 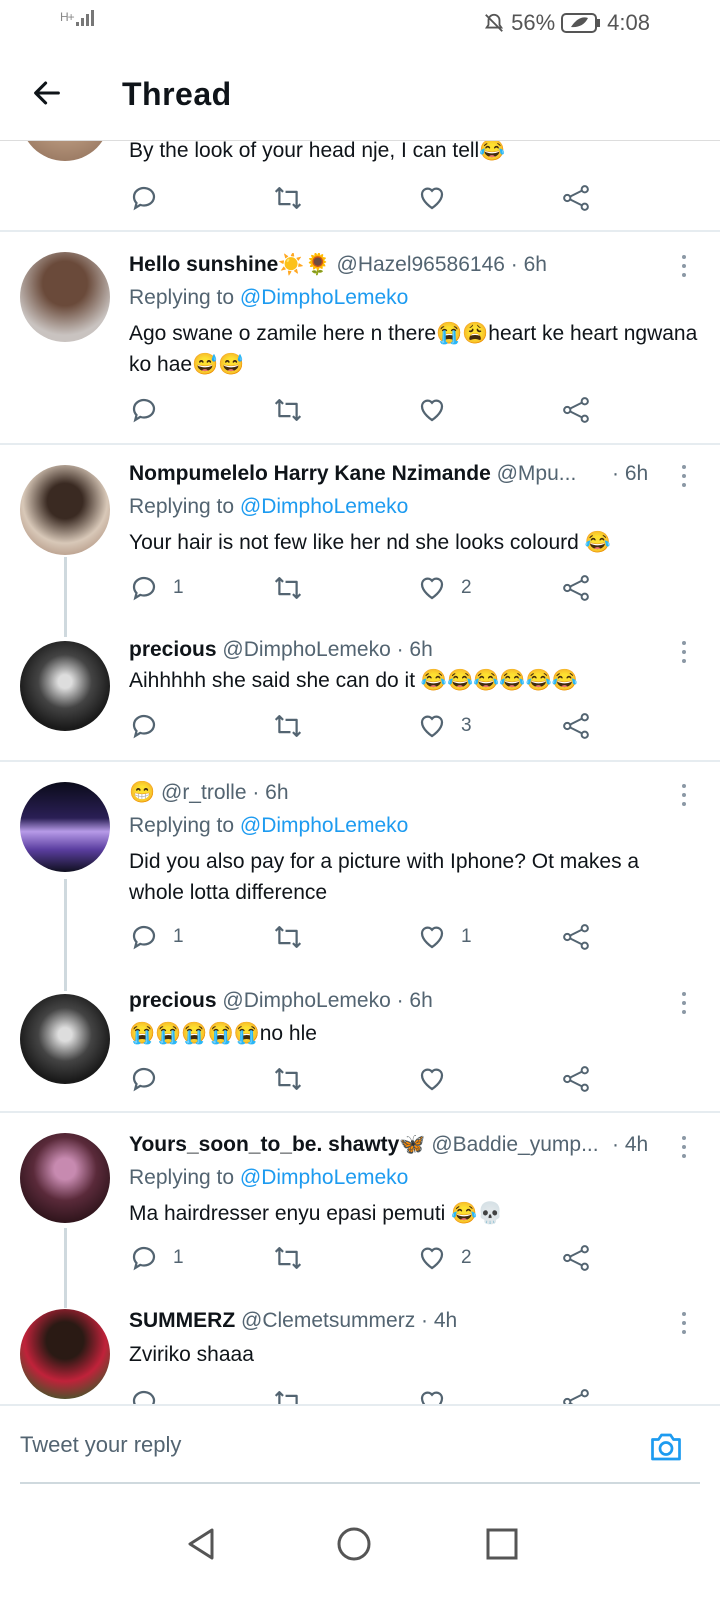 What do you see at coordinates (369, 1084) in the screenshot?
I see `tweet-actions` at bounding box center [369, 1084].